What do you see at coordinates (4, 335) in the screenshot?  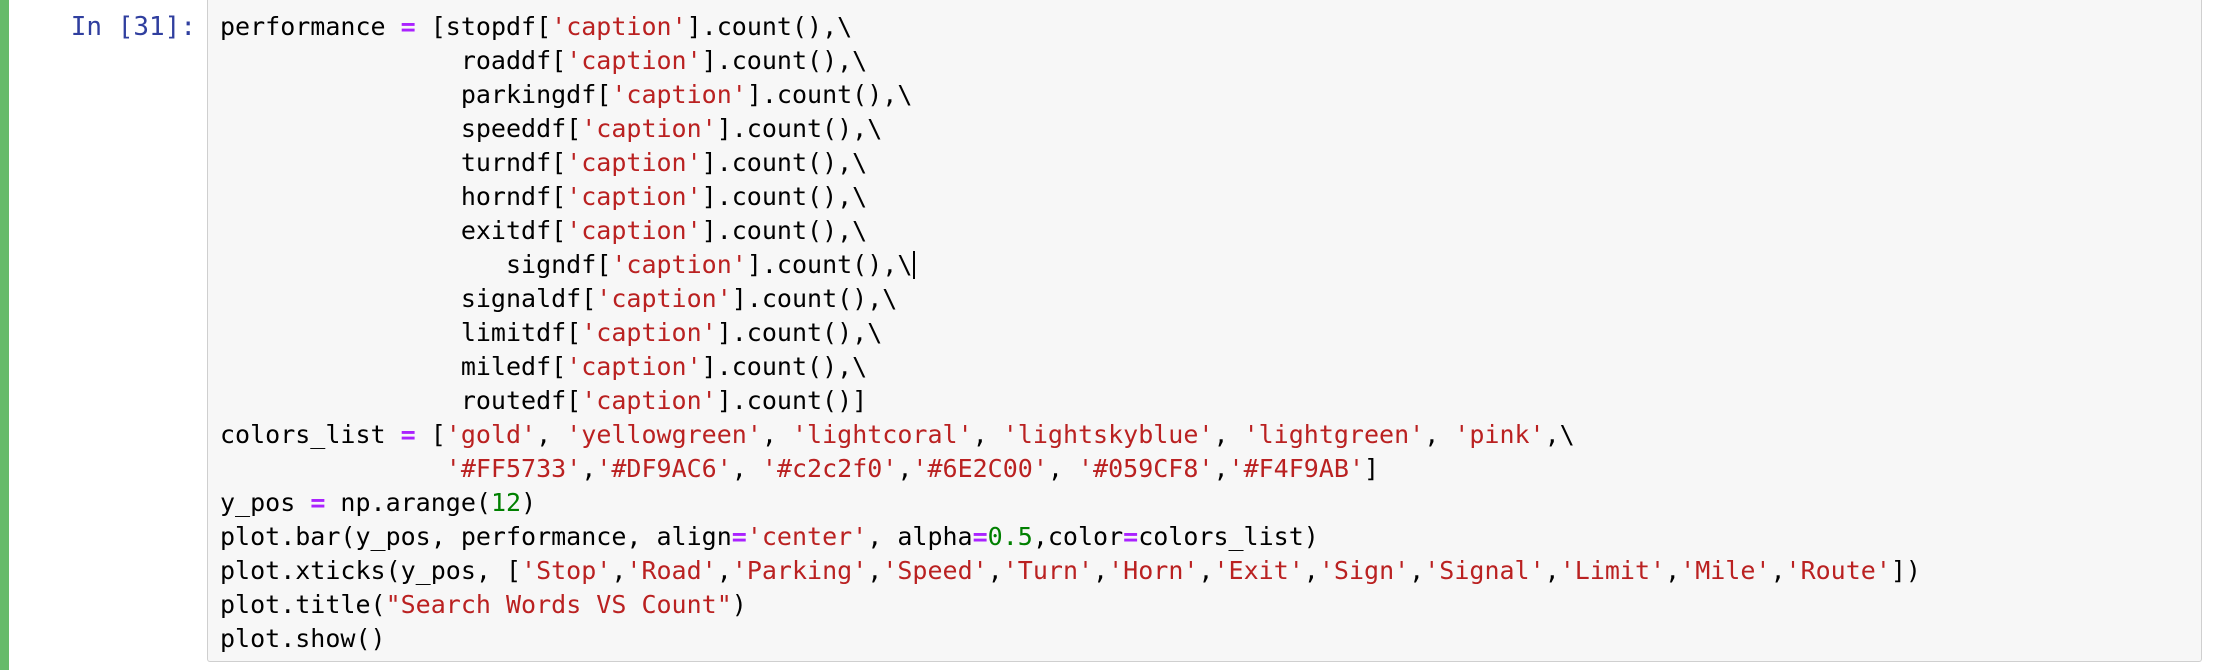 I see `cell-selection-indicator` at bounding box center [4, 335].